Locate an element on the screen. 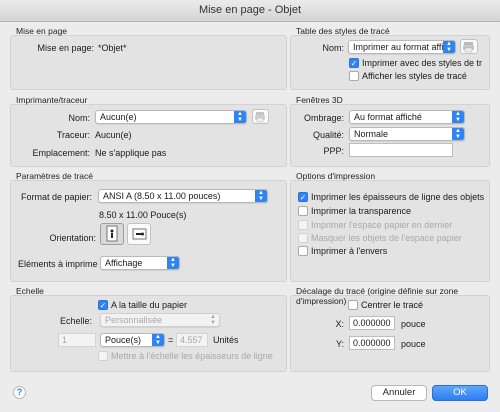  printer-edit-icon is located at coordinates (469, 46).